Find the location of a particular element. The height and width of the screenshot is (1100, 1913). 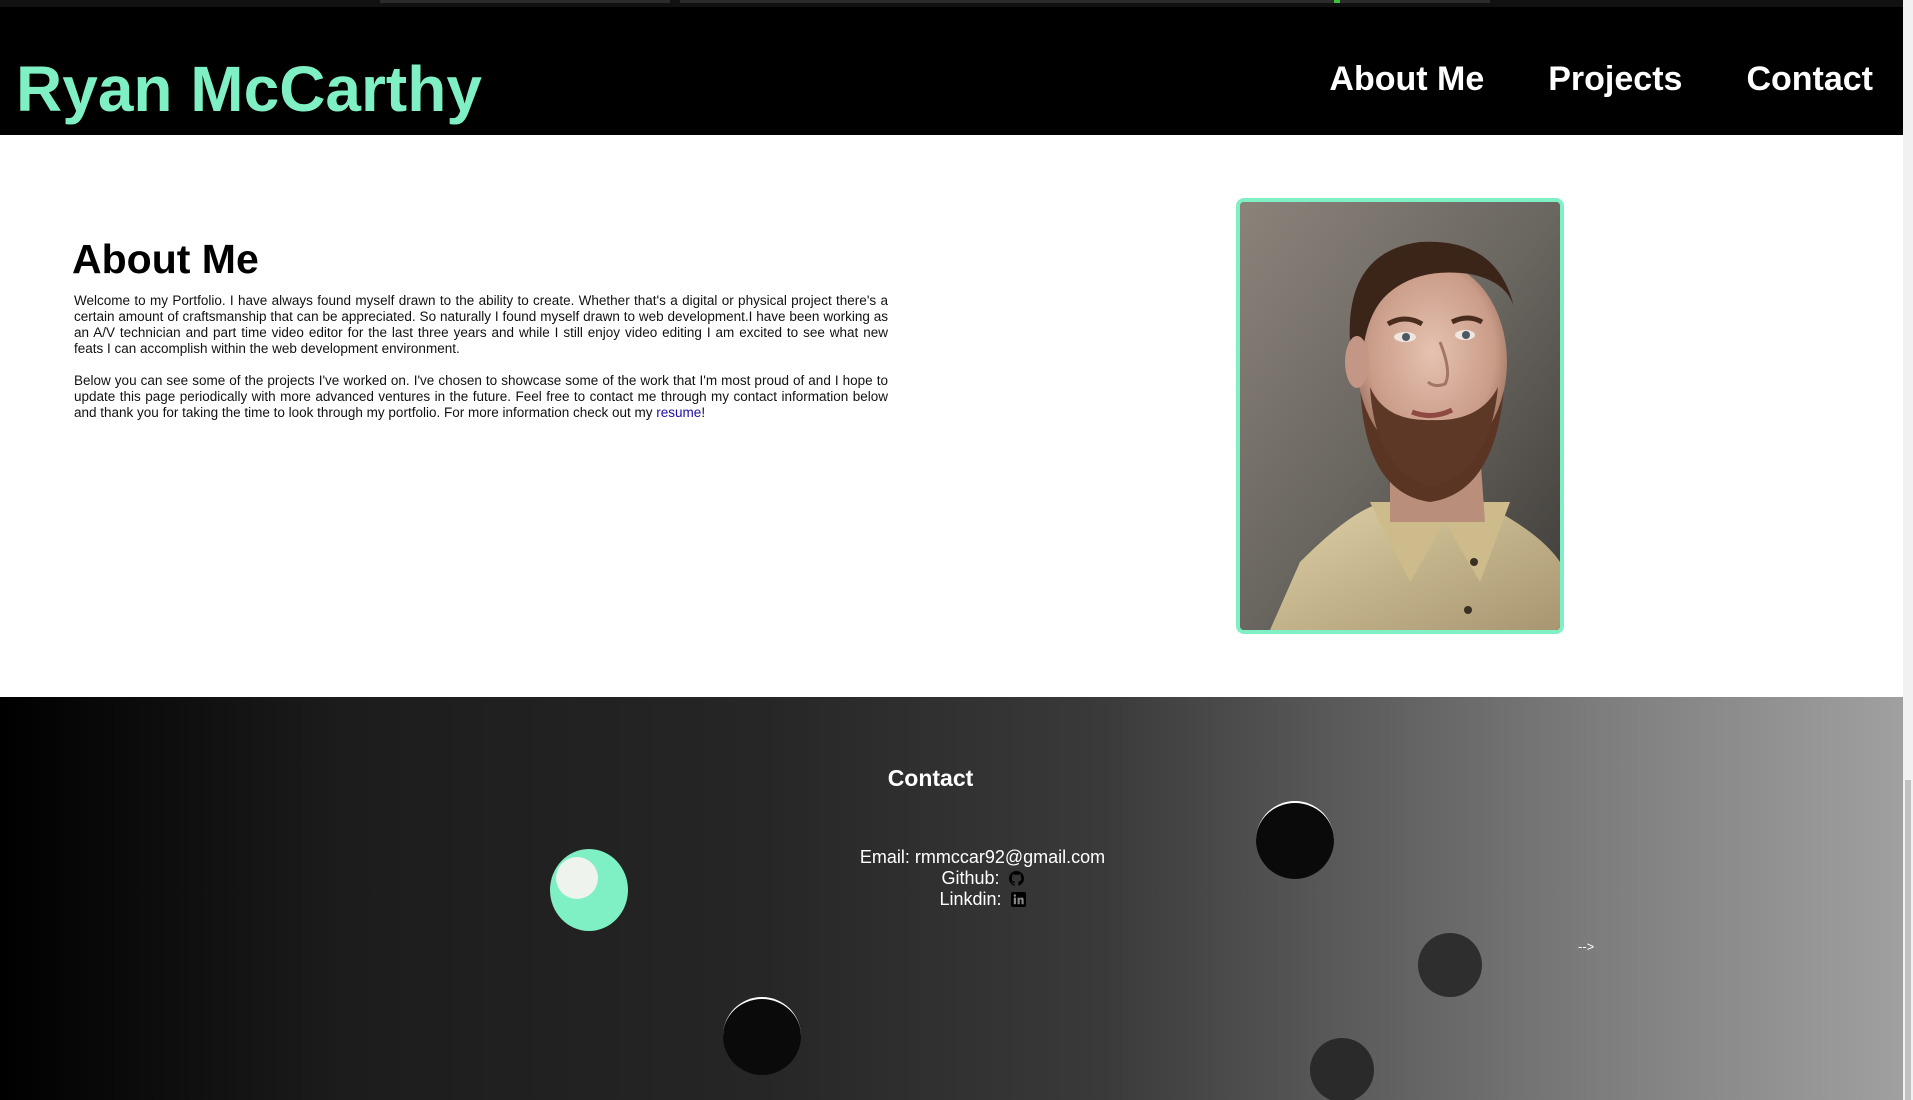

github-icon is located at coordinates (1016, 878).